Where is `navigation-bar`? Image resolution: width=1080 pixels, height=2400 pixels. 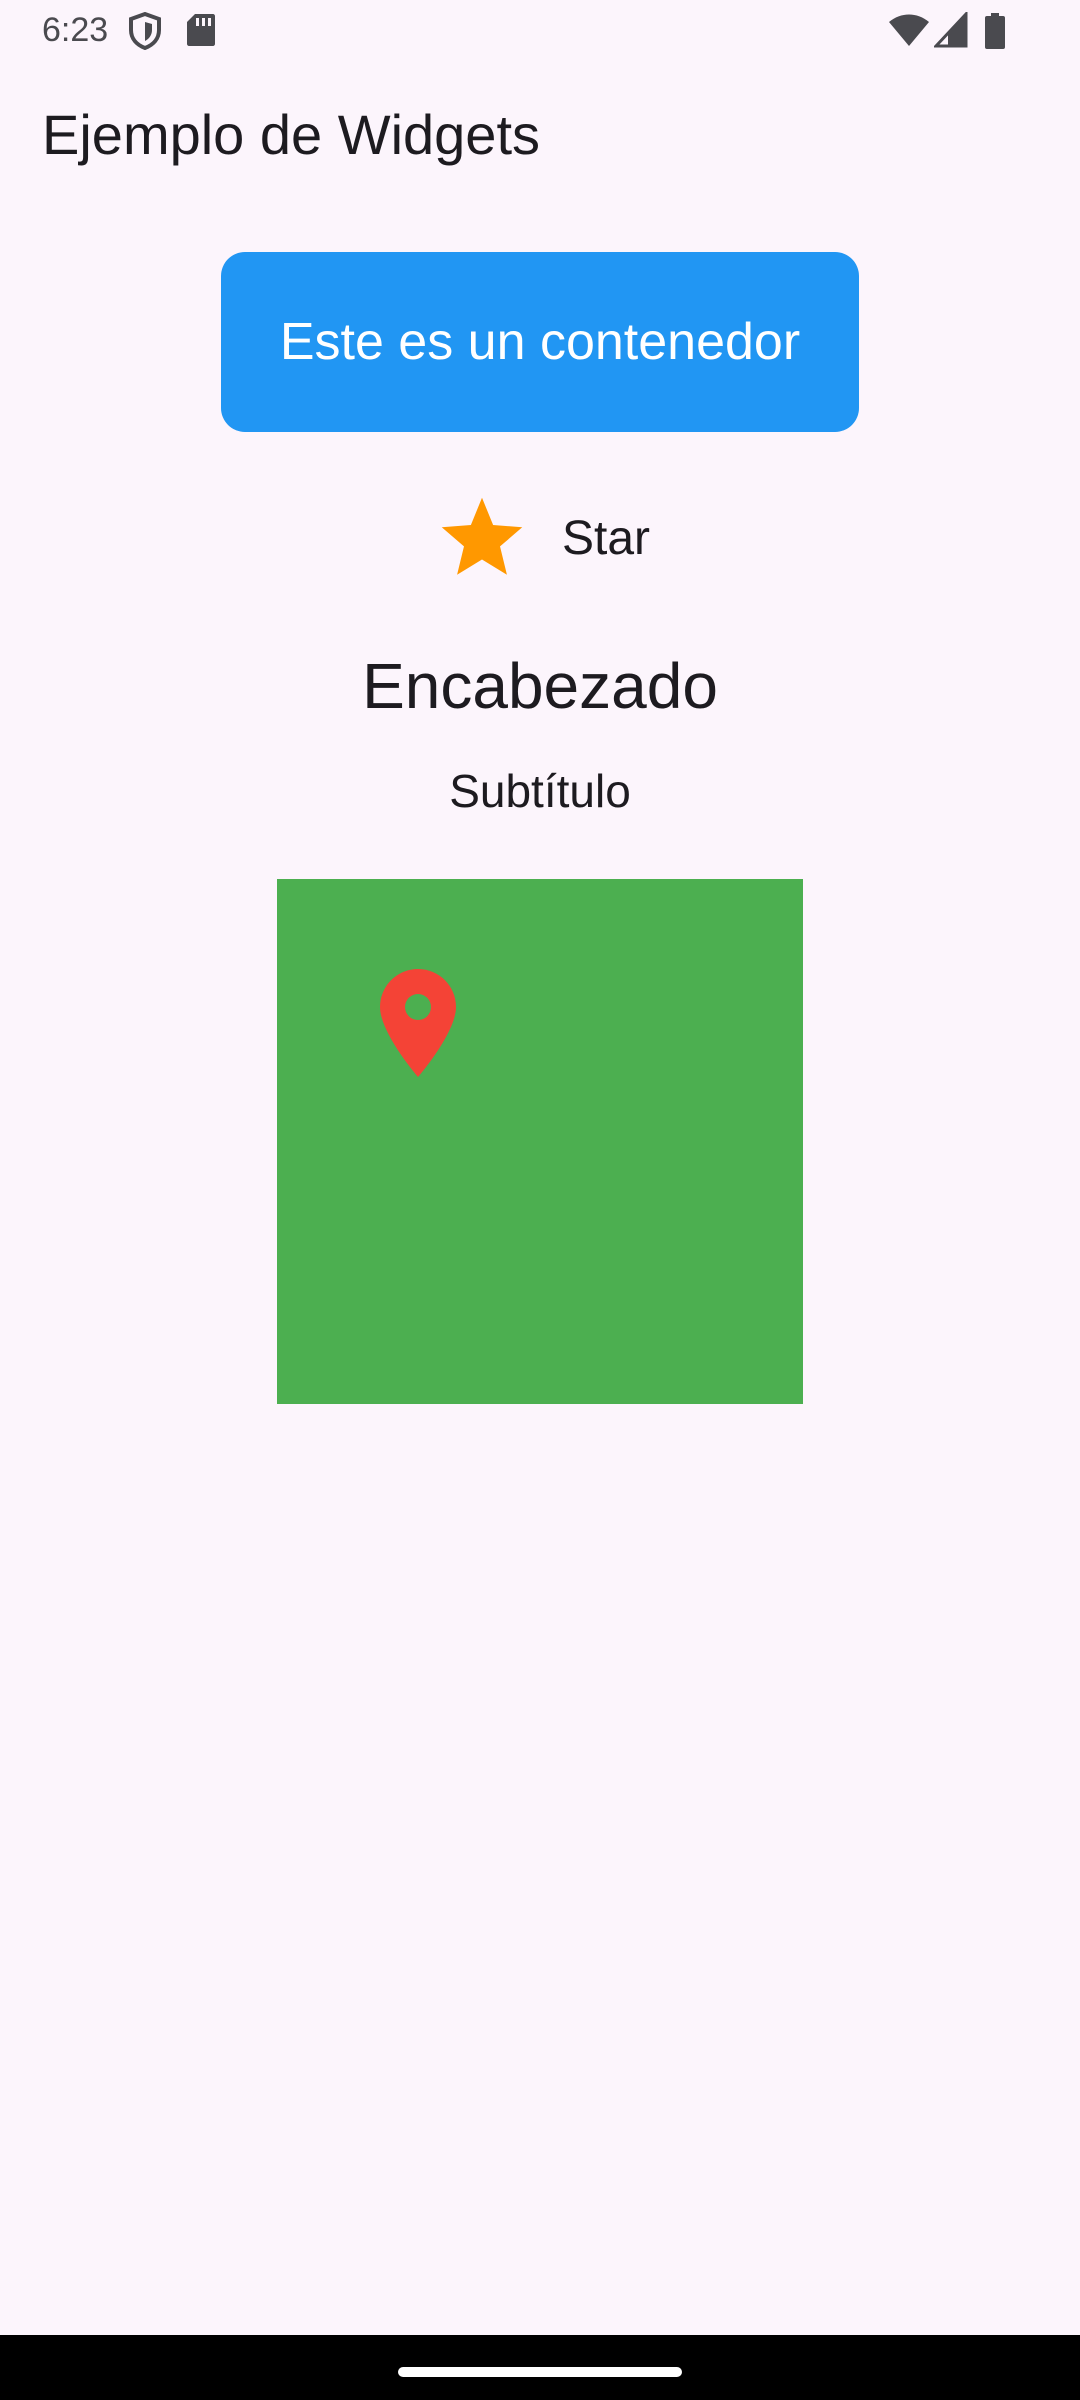 navigation-bar is located at coordinates (540, 2367).